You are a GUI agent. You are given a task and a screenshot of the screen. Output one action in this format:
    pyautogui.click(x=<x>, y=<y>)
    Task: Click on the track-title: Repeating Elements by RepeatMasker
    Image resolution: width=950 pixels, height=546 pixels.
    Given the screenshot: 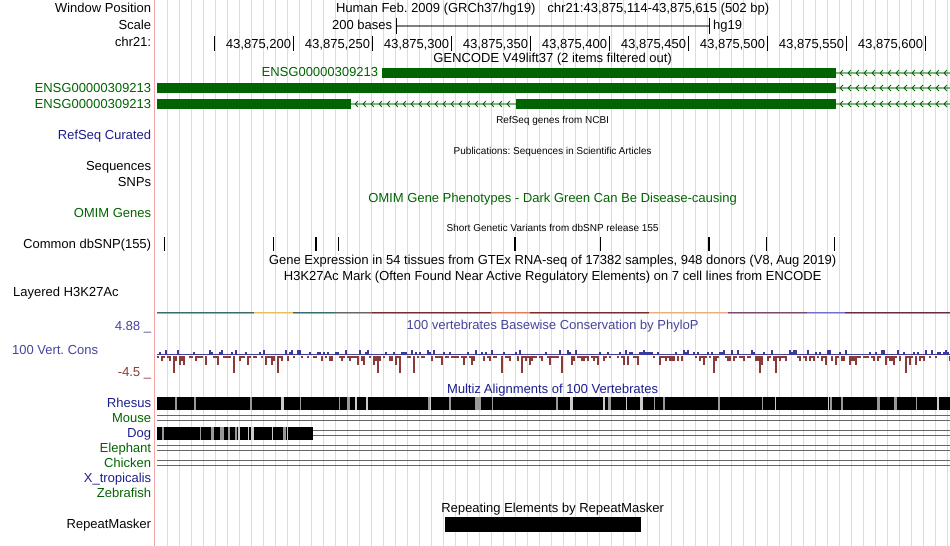 What is the action you would take?
    pyautogui.click(x=552, y=508)
    